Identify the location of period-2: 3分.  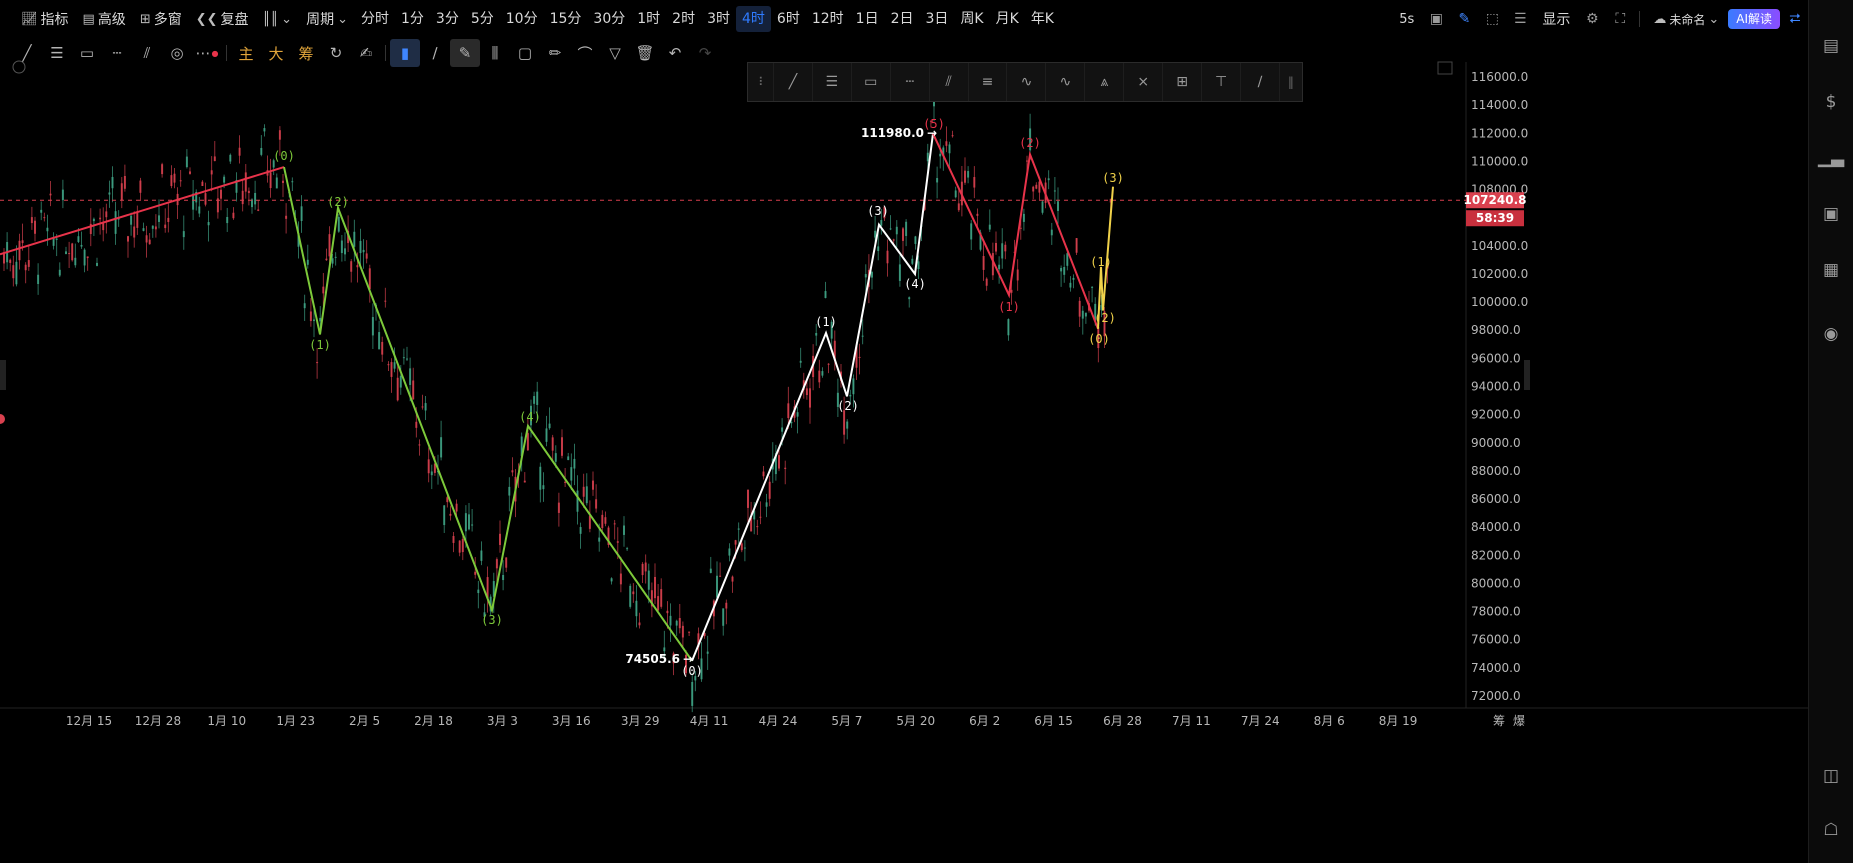
(447, 19).